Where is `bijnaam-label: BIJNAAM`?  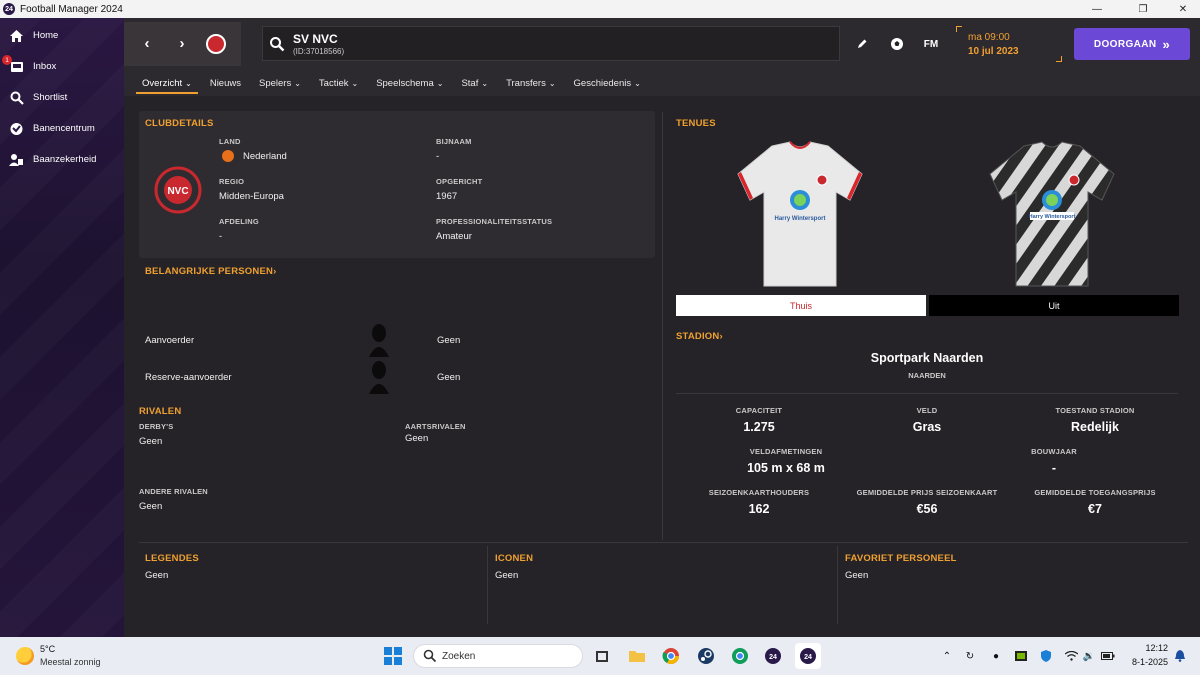
bijnaam-label: BIJNAAM is located at coordinates (454, 141).